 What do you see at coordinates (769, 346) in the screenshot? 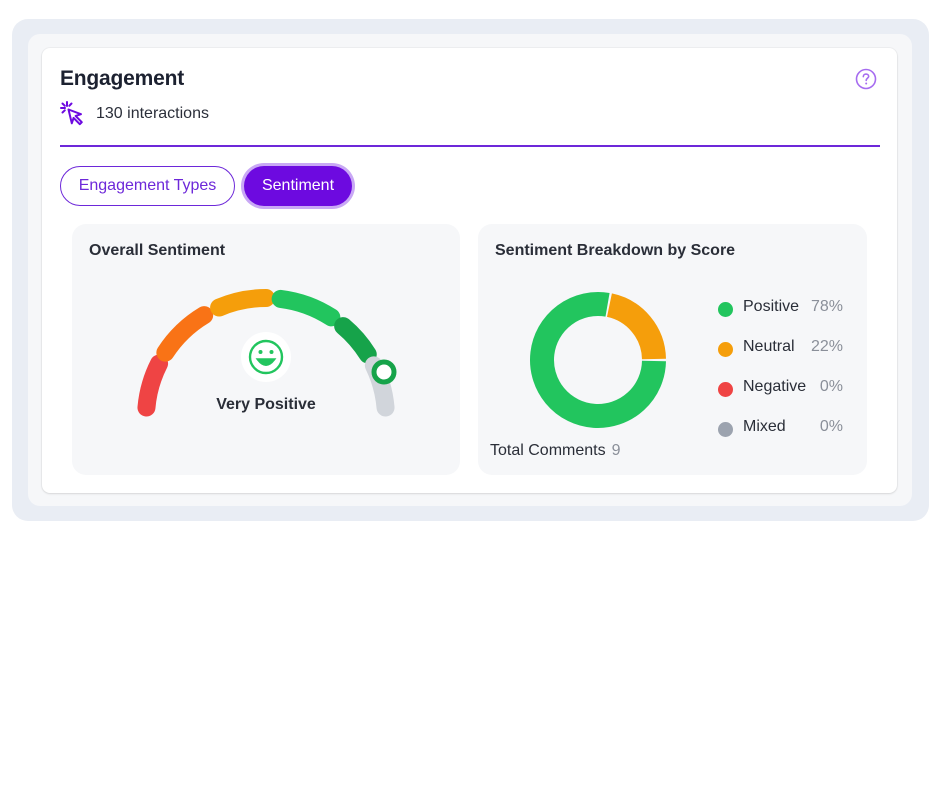
I see `legend-label-neutral: Neutral` at bounding box center [769, 346].